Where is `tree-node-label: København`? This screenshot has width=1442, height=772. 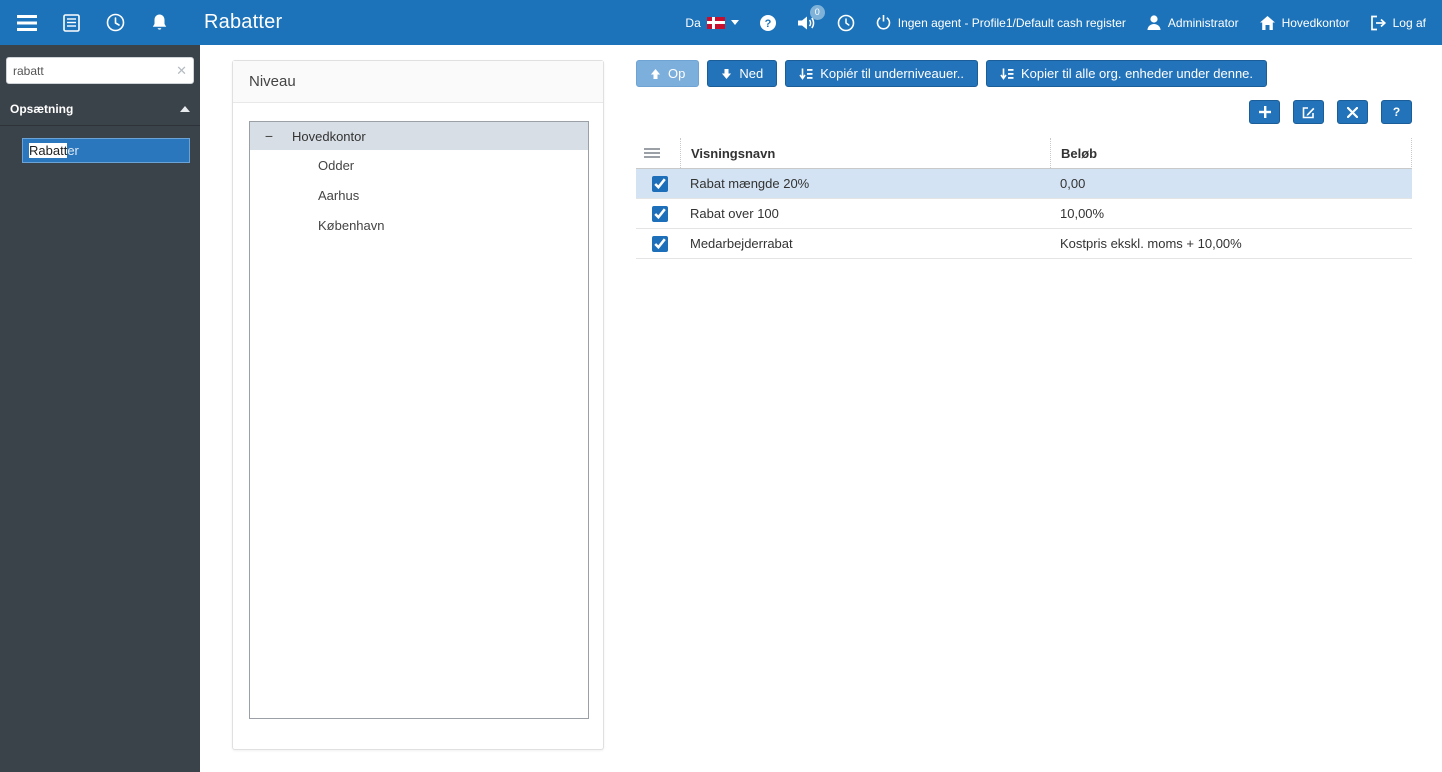
tree-node-label: København is located at coordinates (351, 225).